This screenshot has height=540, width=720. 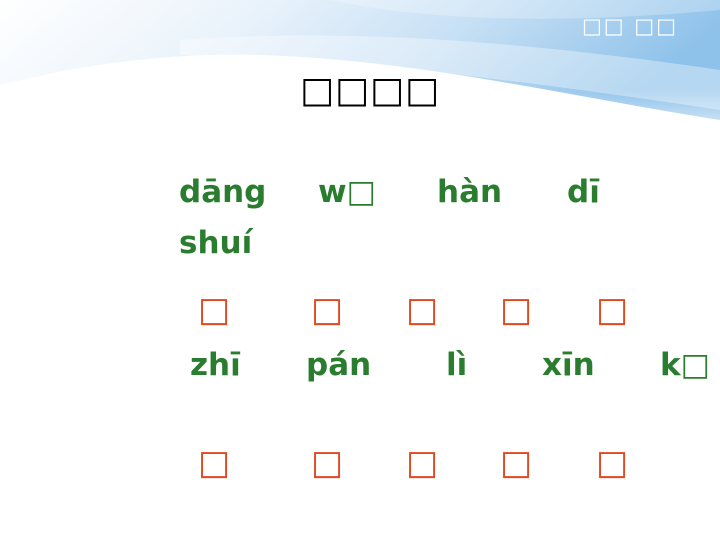 What do you see at coordinates (470, 192) in the screenshot?
I see `pinyin-row1-3: hàn` at bounding box center [470, 192].